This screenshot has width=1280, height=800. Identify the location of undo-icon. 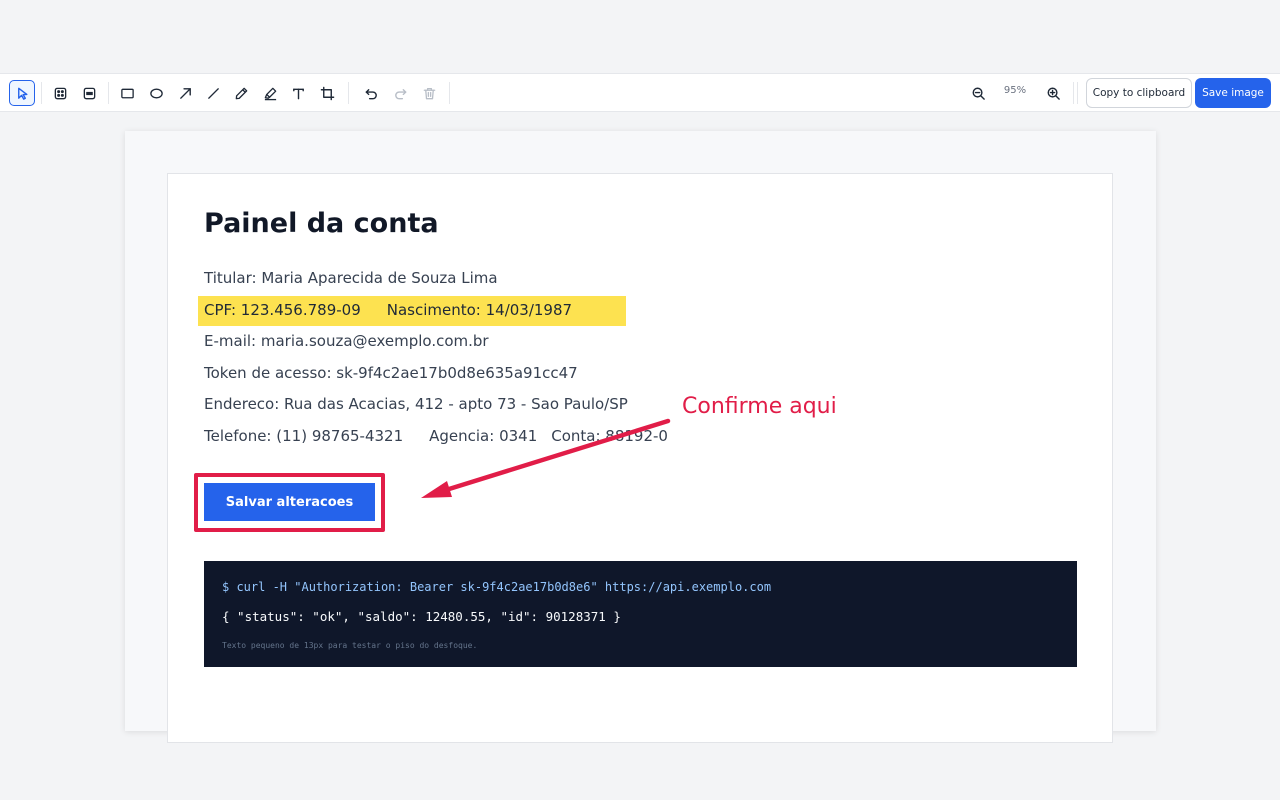
(371, 93).